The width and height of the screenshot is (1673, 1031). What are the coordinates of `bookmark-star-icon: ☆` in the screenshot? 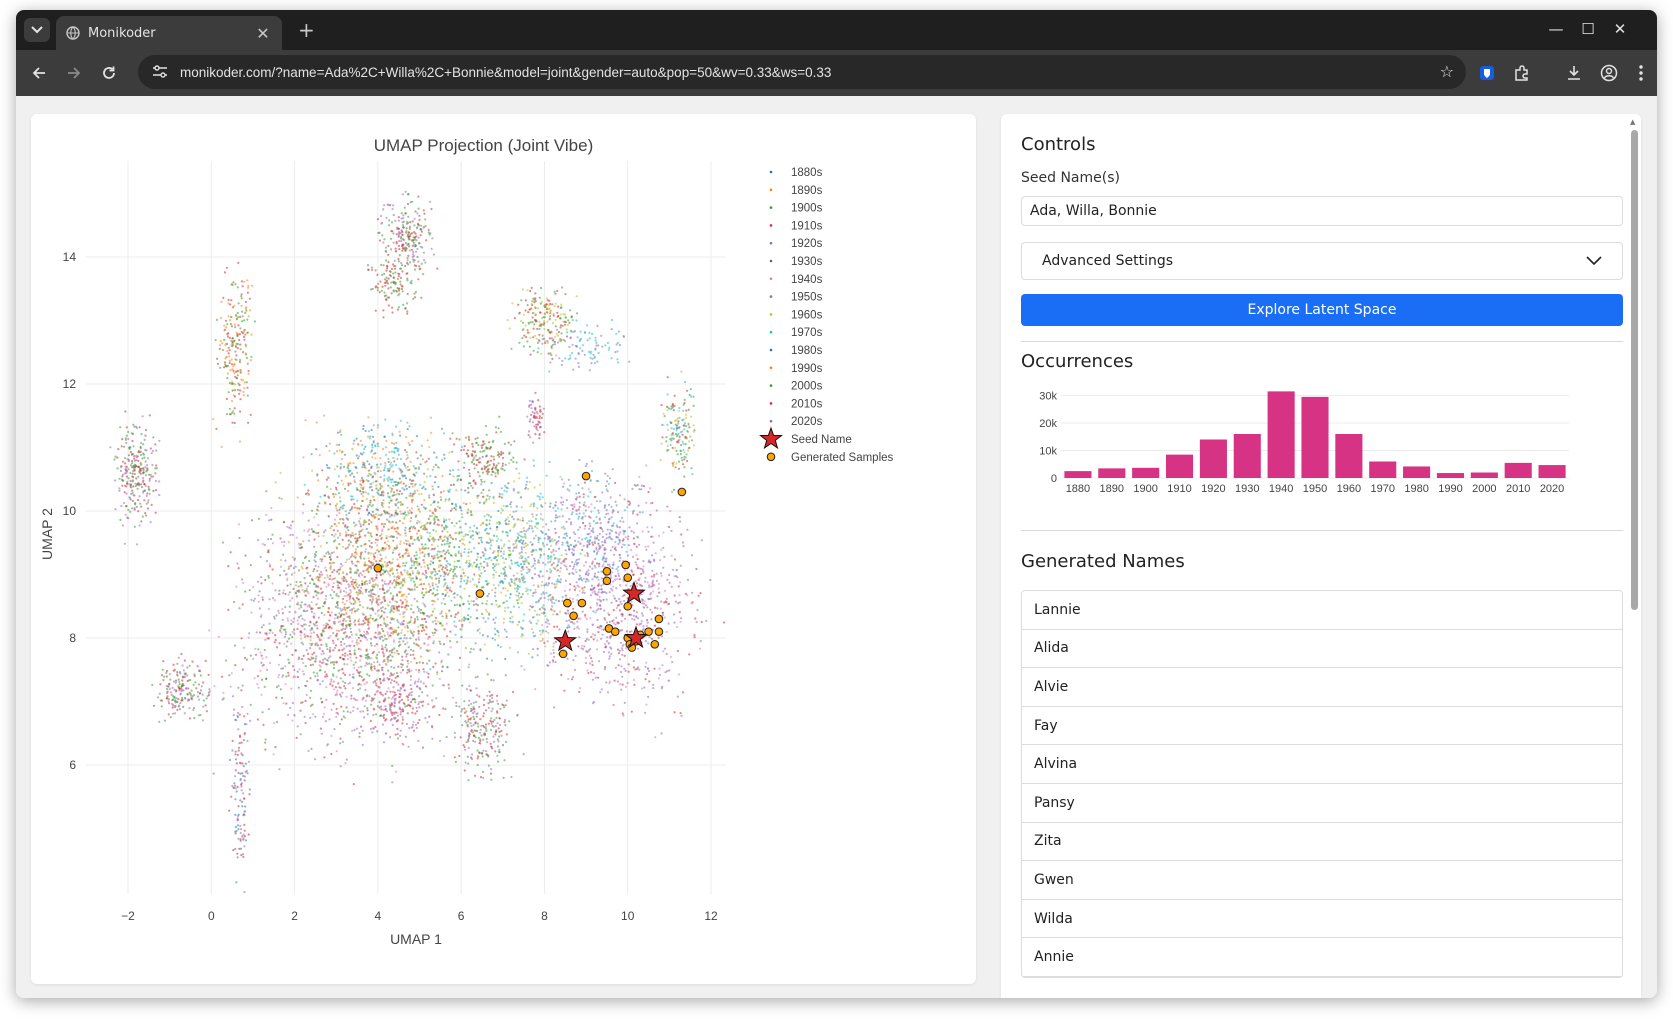 It's located at (1447, 71).